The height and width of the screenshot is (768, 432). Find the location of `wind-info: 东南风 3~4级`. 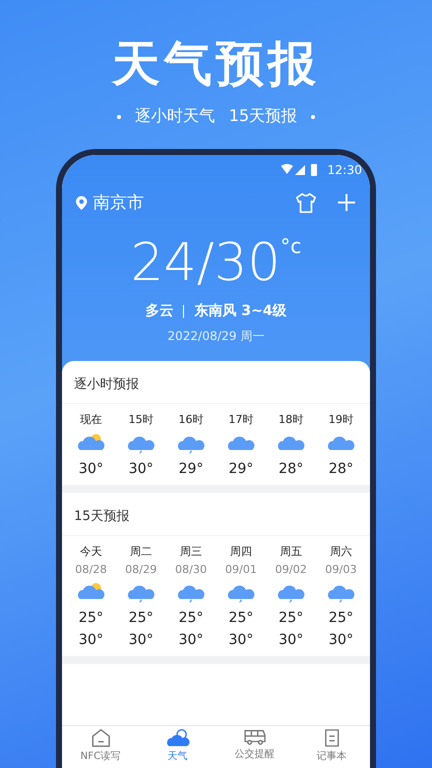

wind-info: 东南风 3~4级 is located at coordinates (240, 311).